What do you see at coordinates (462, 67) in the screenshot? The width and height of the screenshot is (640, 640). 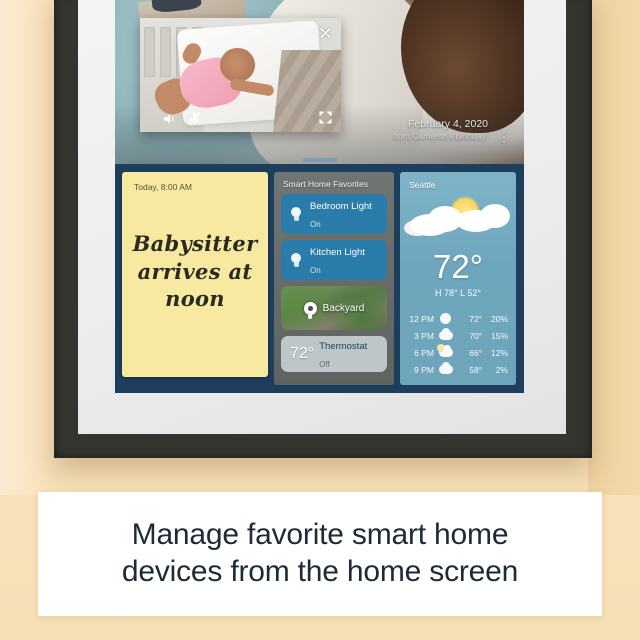 I see `photo-detail-hair` at bounding box center [462, 67].